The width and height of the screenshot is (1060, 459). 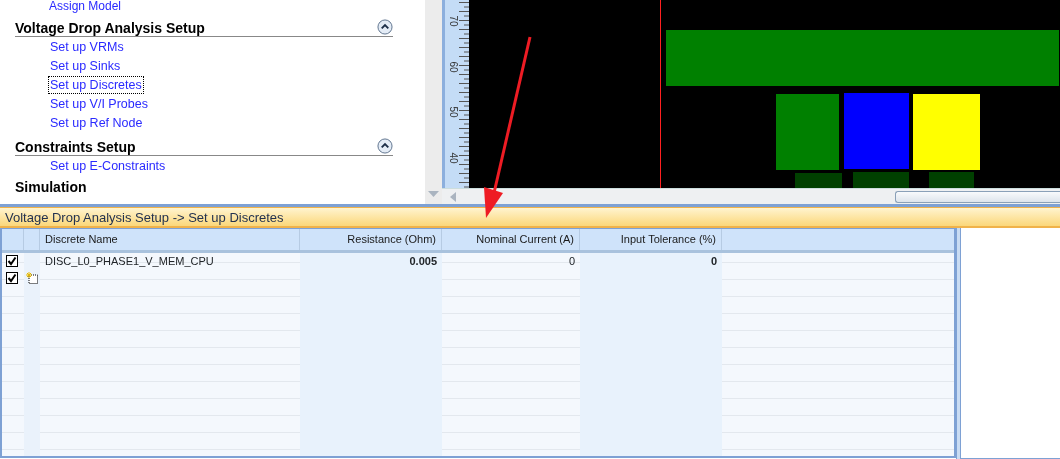 What do you see at coordinates (452, 157) in the screenshot?
I see `ruler-label: 40` at bounding box center [452, 157].